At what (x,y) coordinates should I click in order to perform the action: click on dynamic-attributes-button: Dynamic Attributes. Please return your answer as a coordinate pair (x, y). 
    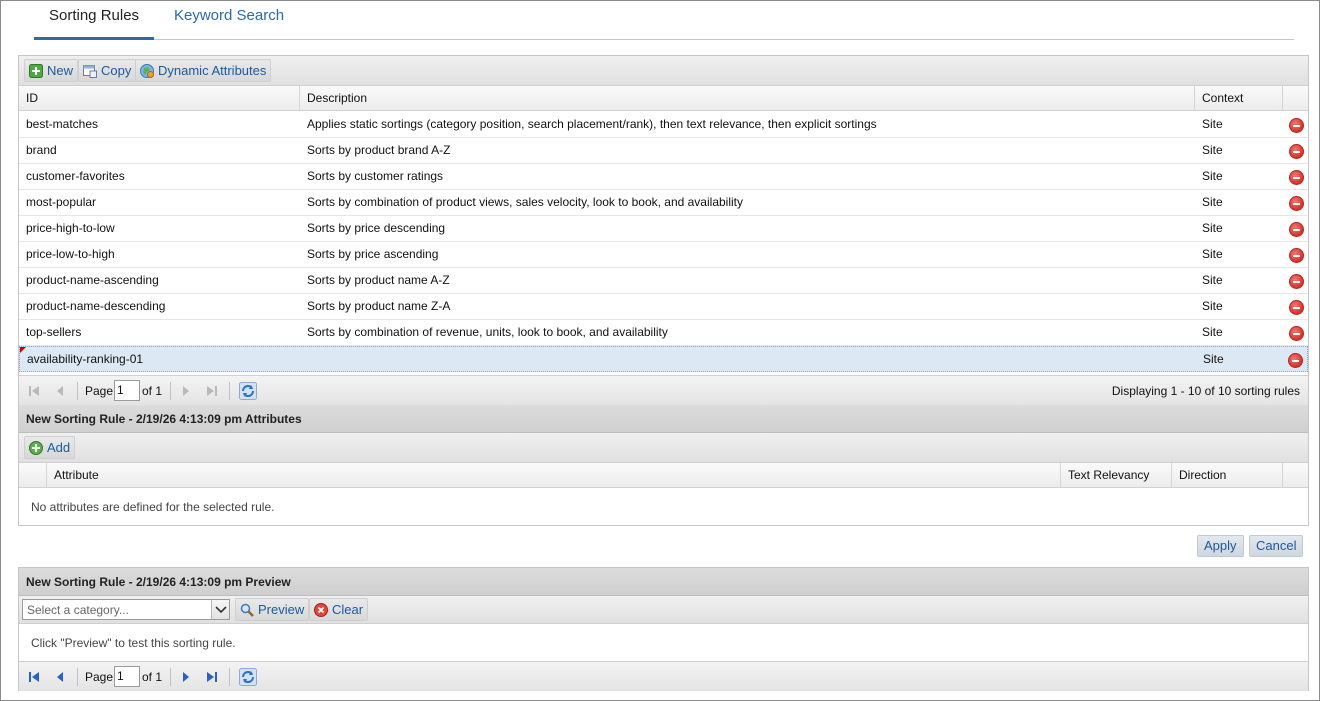
    Looking at the image, I should click on (203, 70).